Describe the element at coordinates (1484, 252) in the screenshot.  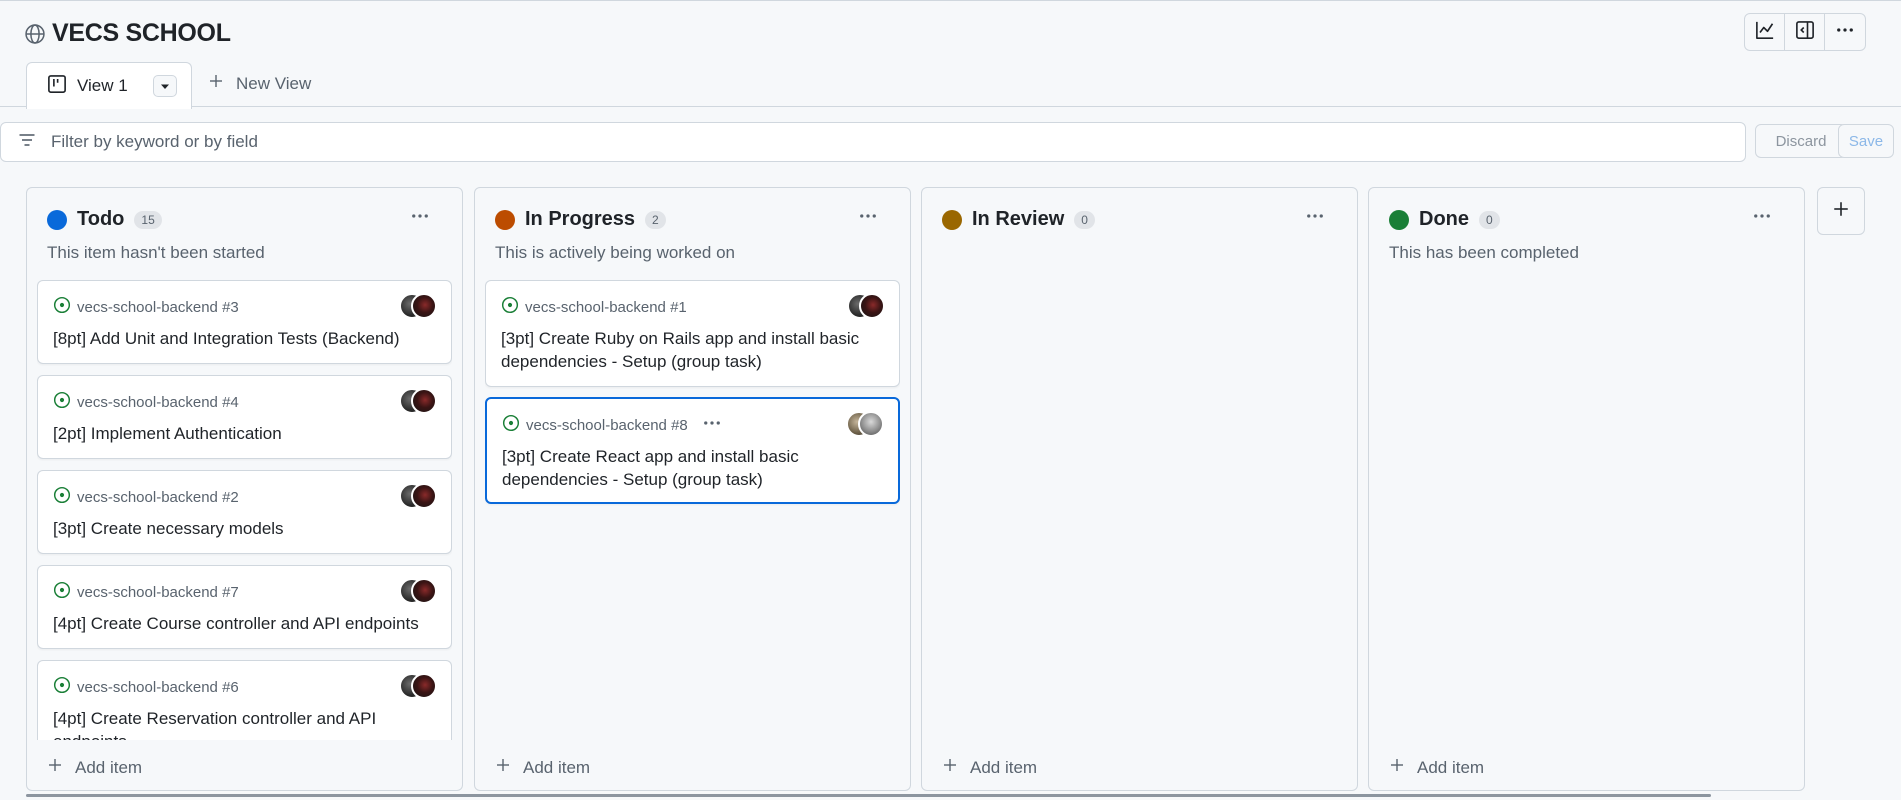
I see `column-description: This has been completed` at that location.